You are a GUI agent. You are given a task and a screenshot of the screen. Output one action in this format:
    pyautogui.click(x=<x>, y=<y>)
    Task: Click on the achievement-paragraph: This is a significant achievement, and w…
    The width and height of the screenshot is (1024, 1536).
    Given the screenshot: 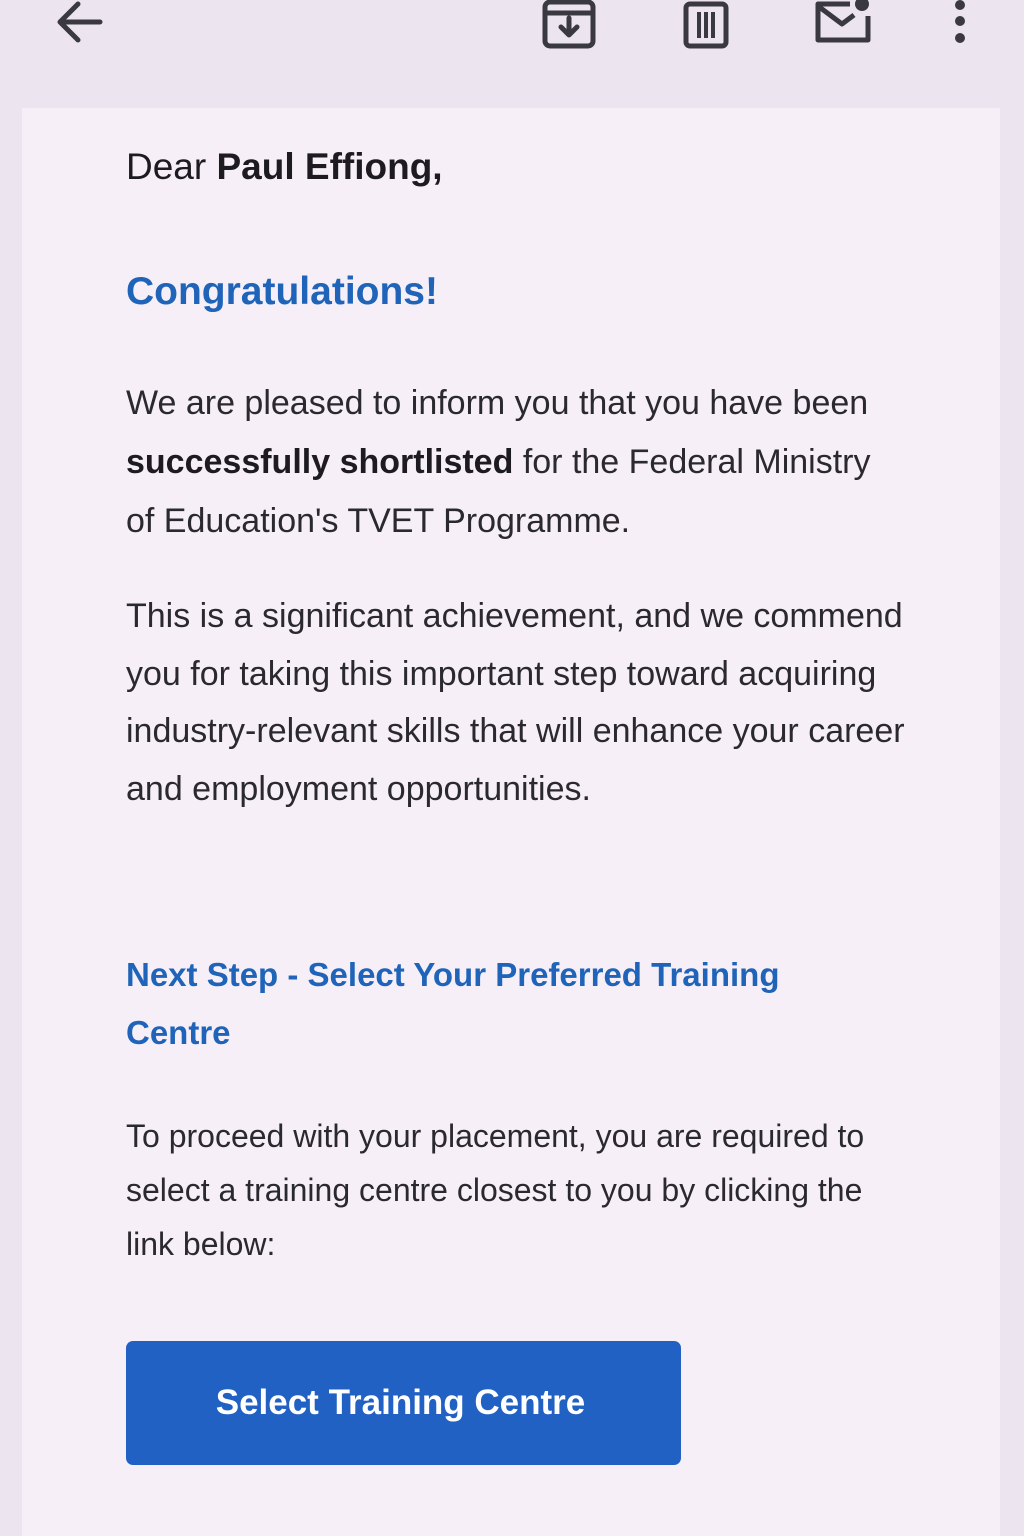 What is the action you would take?
    pyautogui.click(x=515, y=702)
    